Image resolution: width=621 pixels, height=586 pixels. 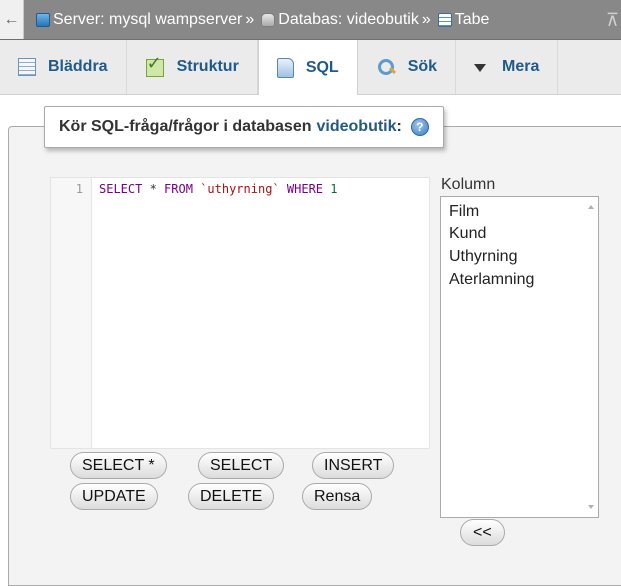 I want to click on sql-number: 1, so click(x=334, y=189).